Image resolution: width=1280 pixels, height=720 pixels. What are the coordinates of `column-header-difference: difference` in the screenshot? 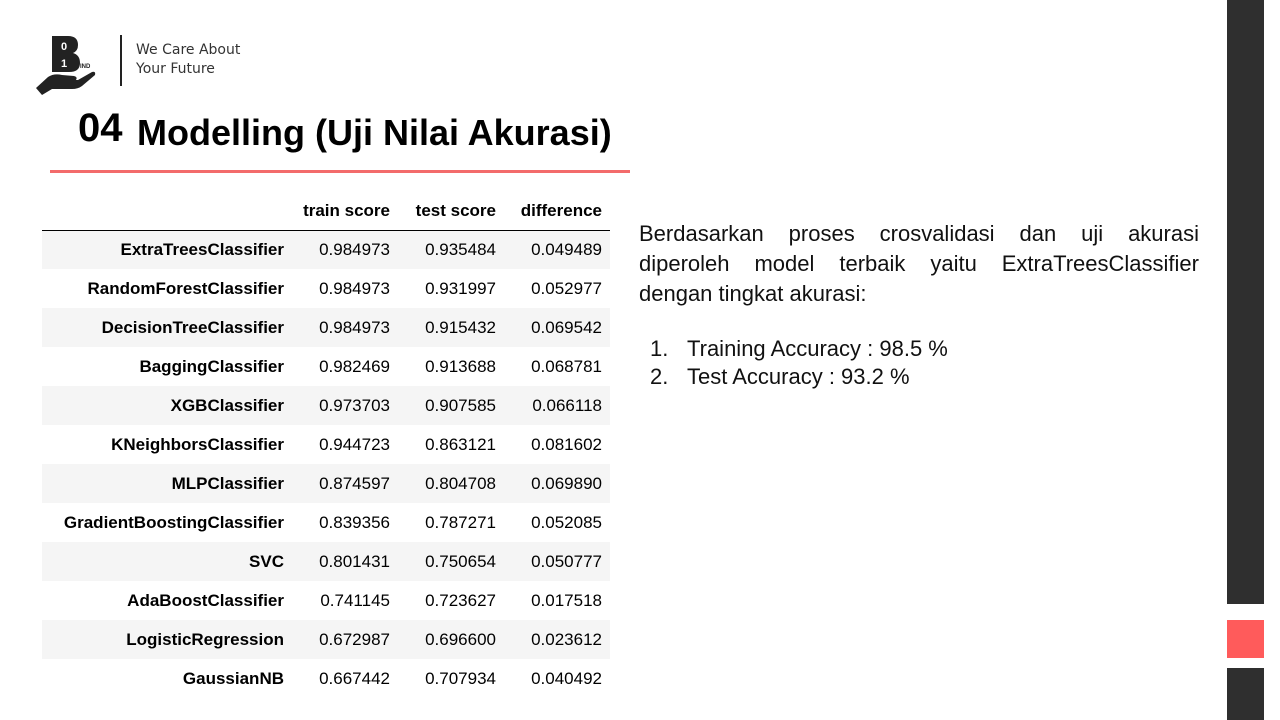 It's located at (557, 211).